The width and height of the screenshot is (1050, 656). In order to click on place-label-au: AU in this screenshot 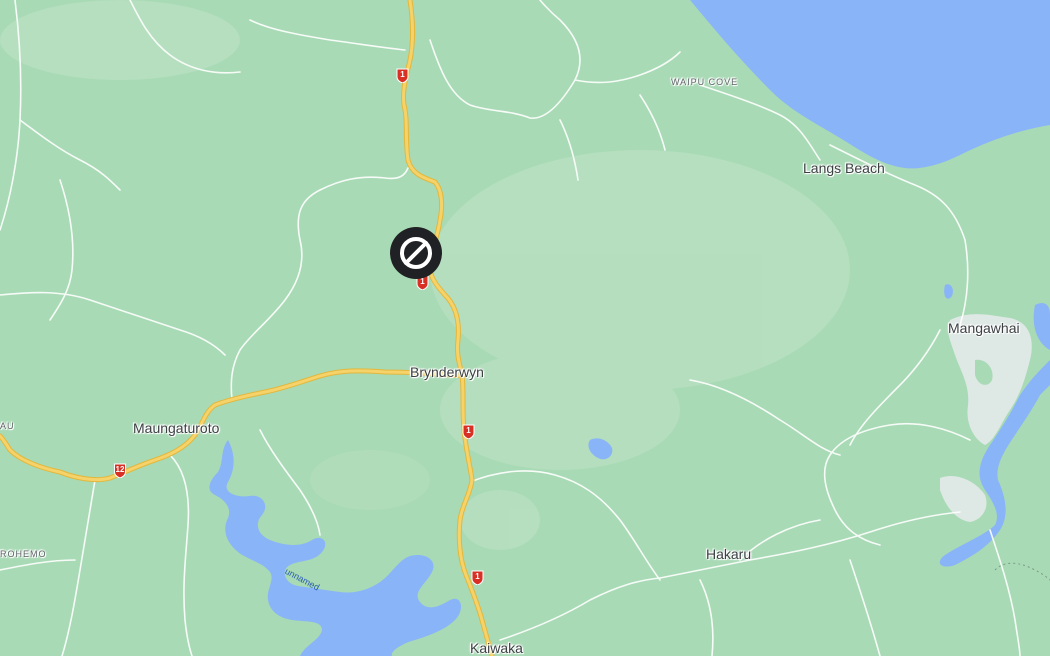, I will do `click(7, 426)`.